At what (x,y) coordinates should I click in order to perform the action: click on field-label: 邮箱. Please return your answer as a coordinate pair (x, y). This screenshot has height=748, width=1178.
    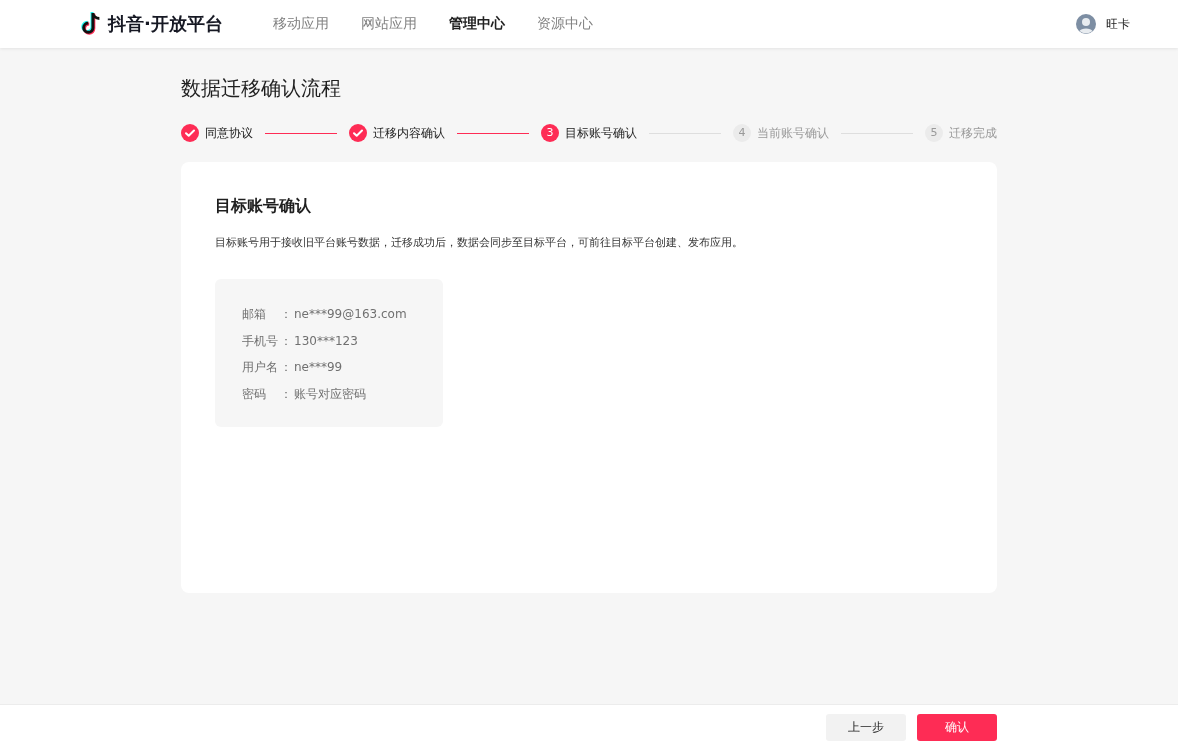
    Looking at the image, I should click on (254, 314).